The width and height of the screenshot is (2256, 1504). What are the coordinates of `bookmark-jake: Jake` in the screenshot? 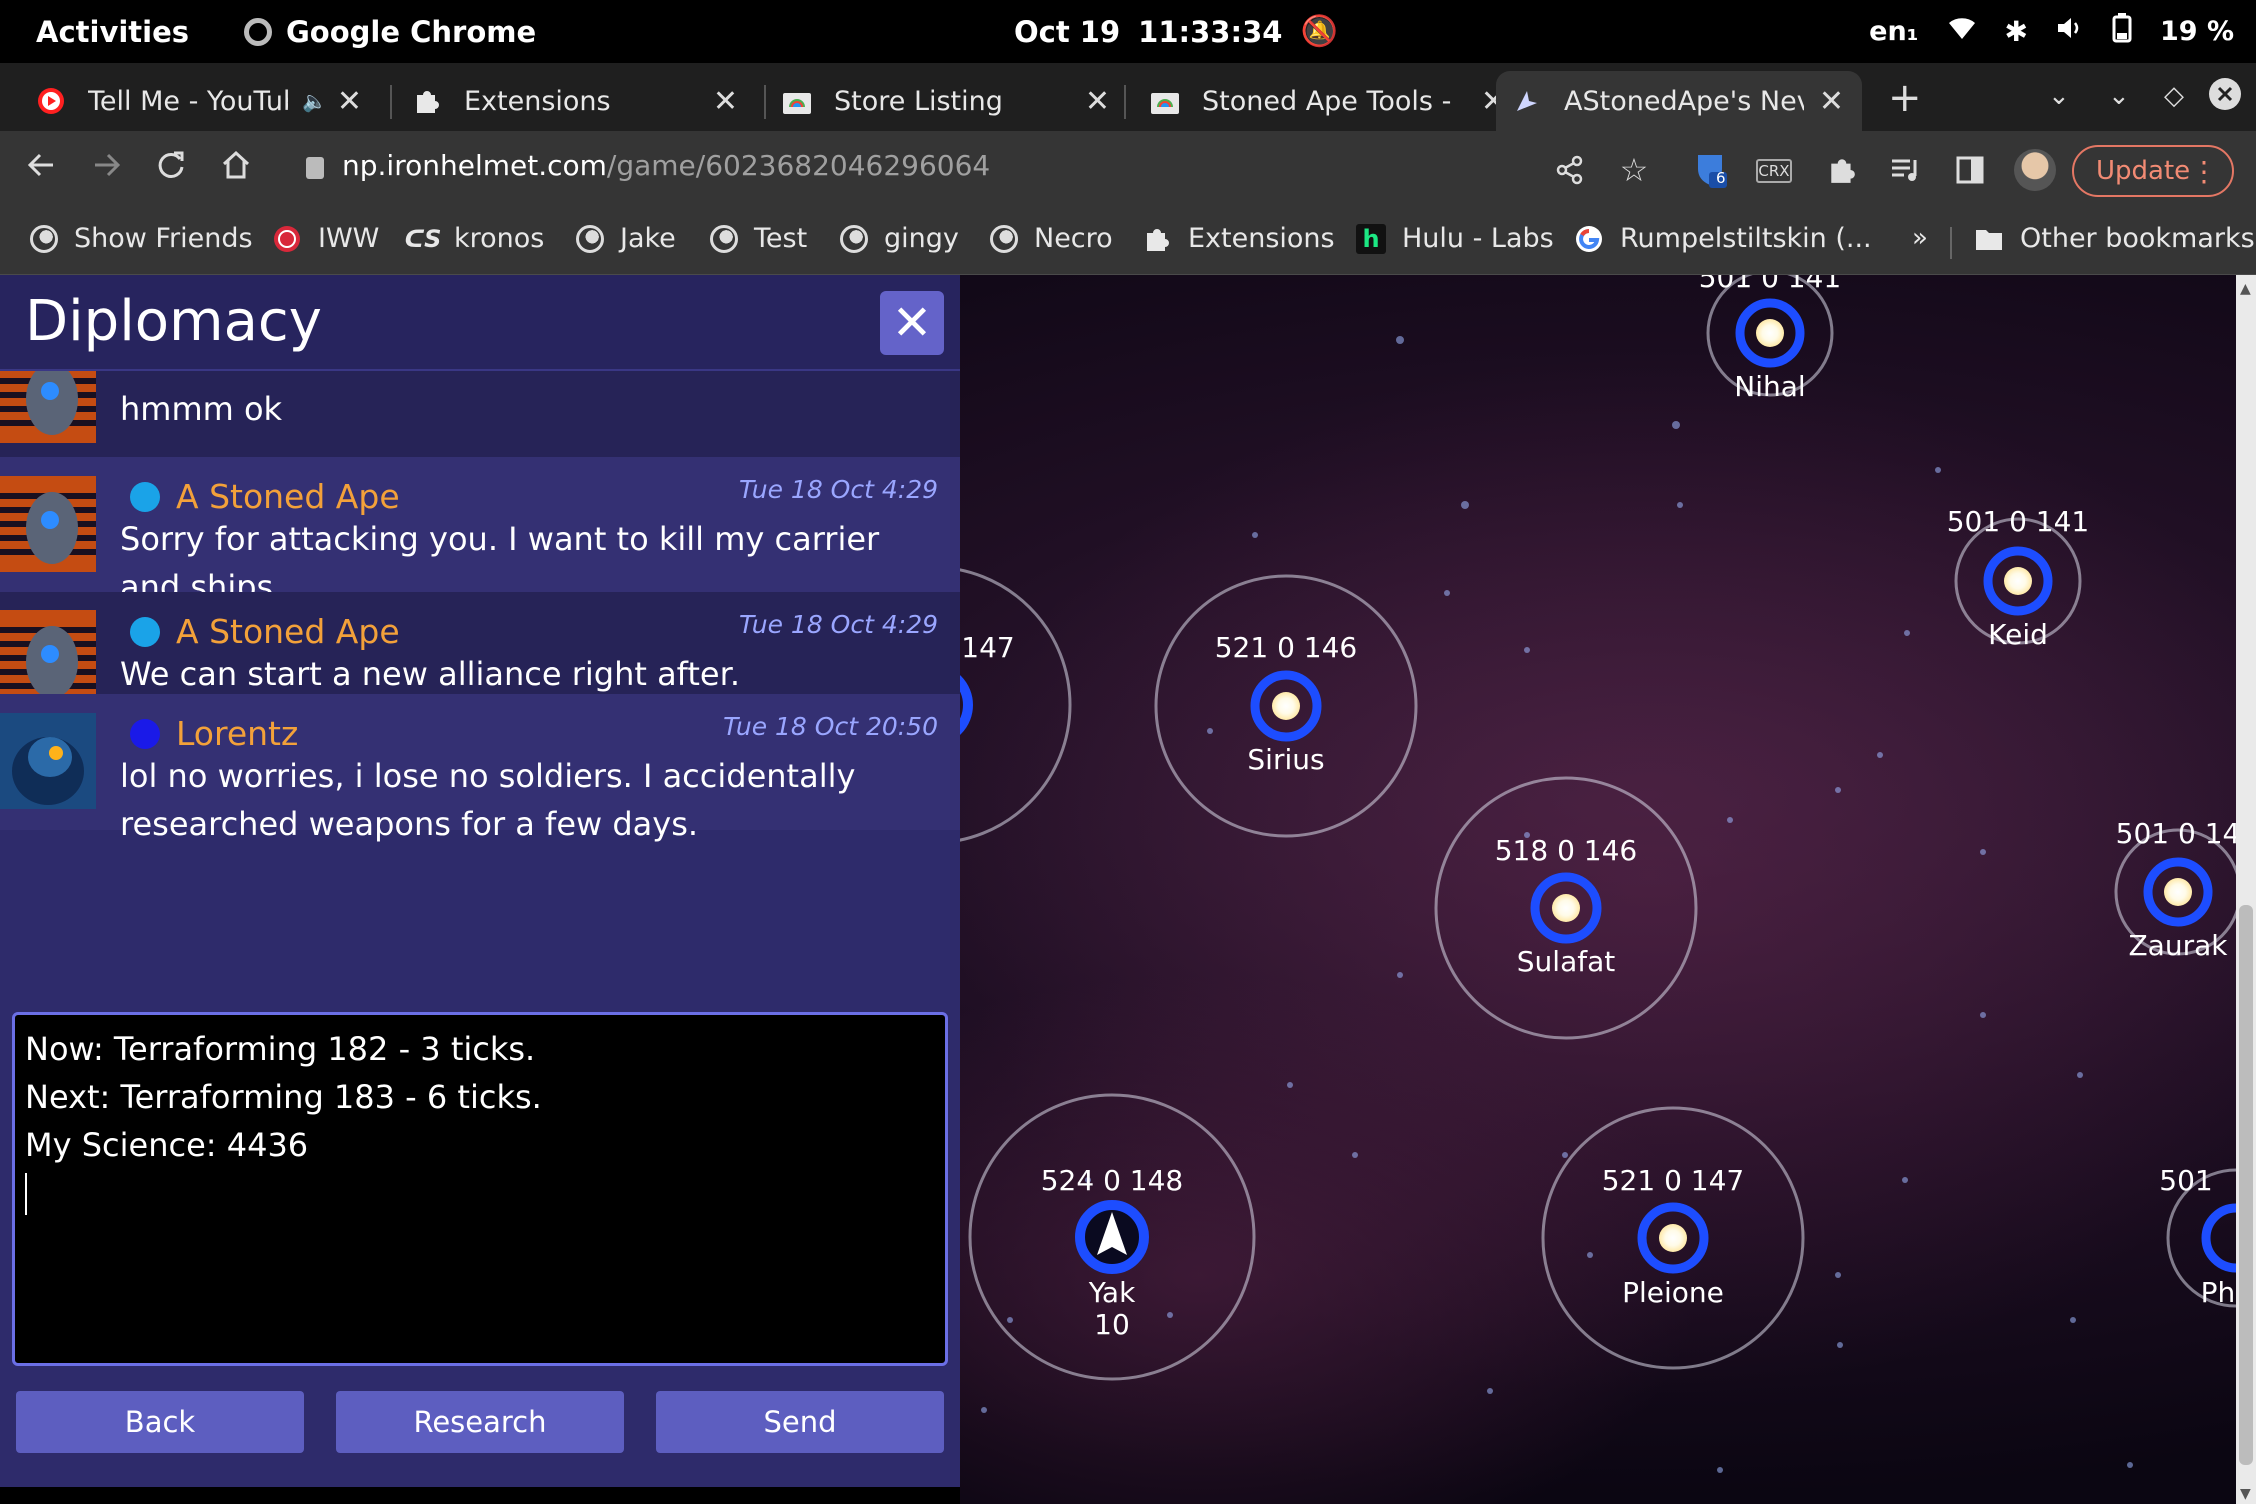 It's located at (626, 238).